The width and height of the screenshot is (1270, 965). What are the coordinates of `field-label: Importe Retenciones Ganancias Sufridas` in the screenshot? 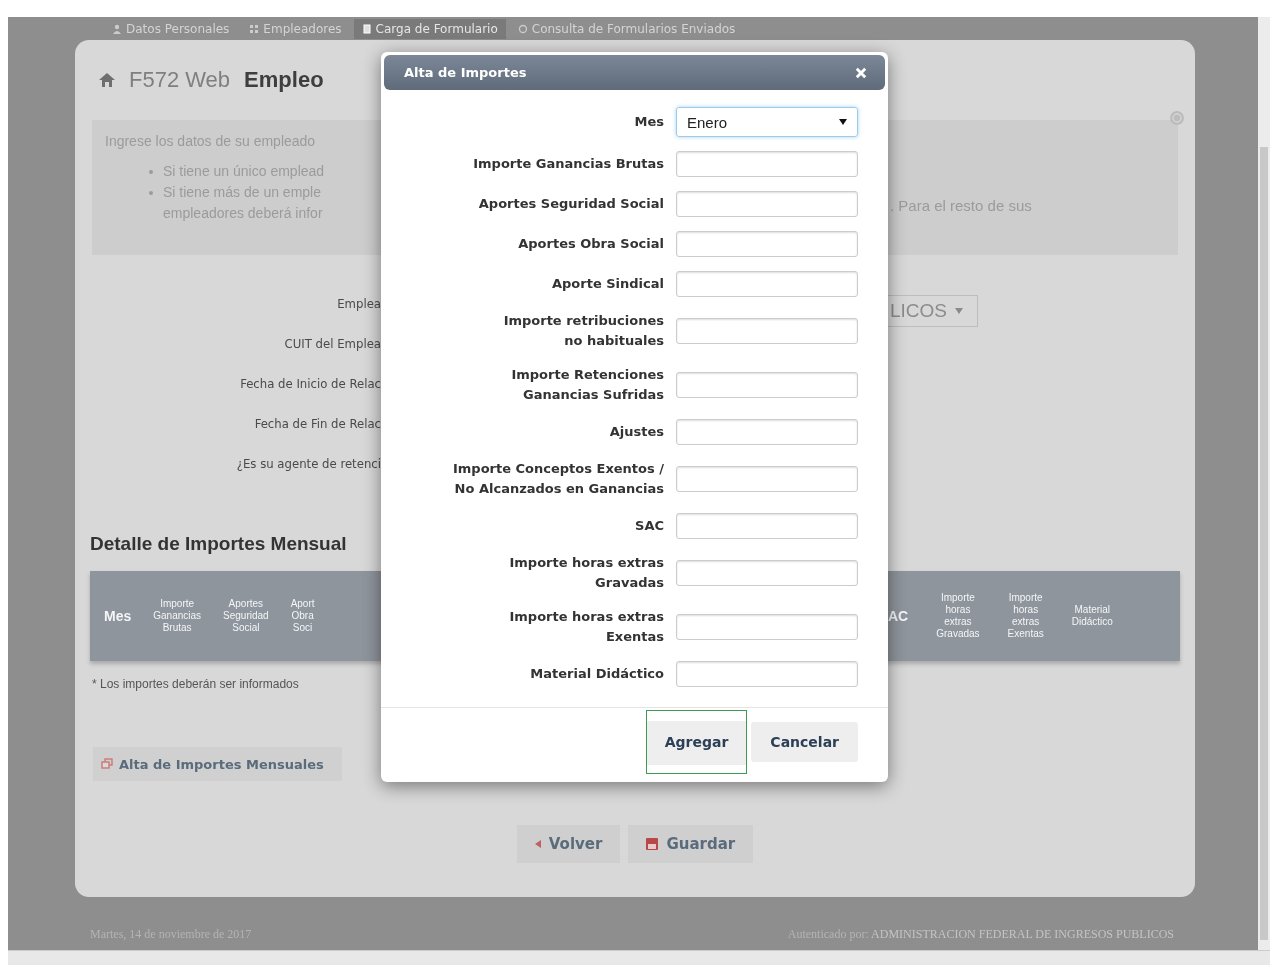 It's located at (587, 385).